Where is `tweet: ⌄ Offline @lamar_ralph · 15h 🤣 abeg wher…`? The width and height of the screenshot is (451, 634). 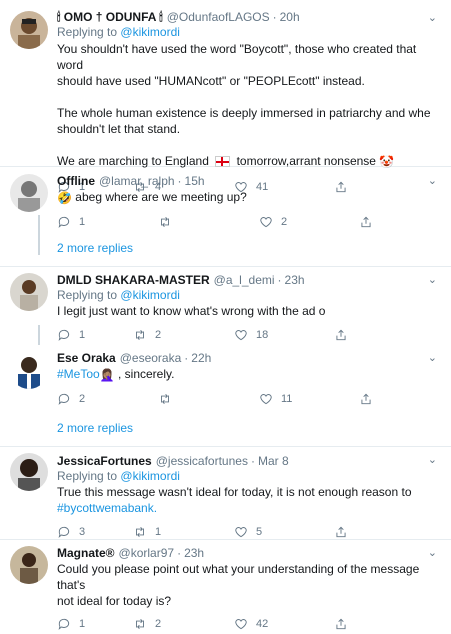
tweet: ⌄ Offline @lamar_ralph · 15h 🤣 abeg wher… is located at coordinates (225, 211).